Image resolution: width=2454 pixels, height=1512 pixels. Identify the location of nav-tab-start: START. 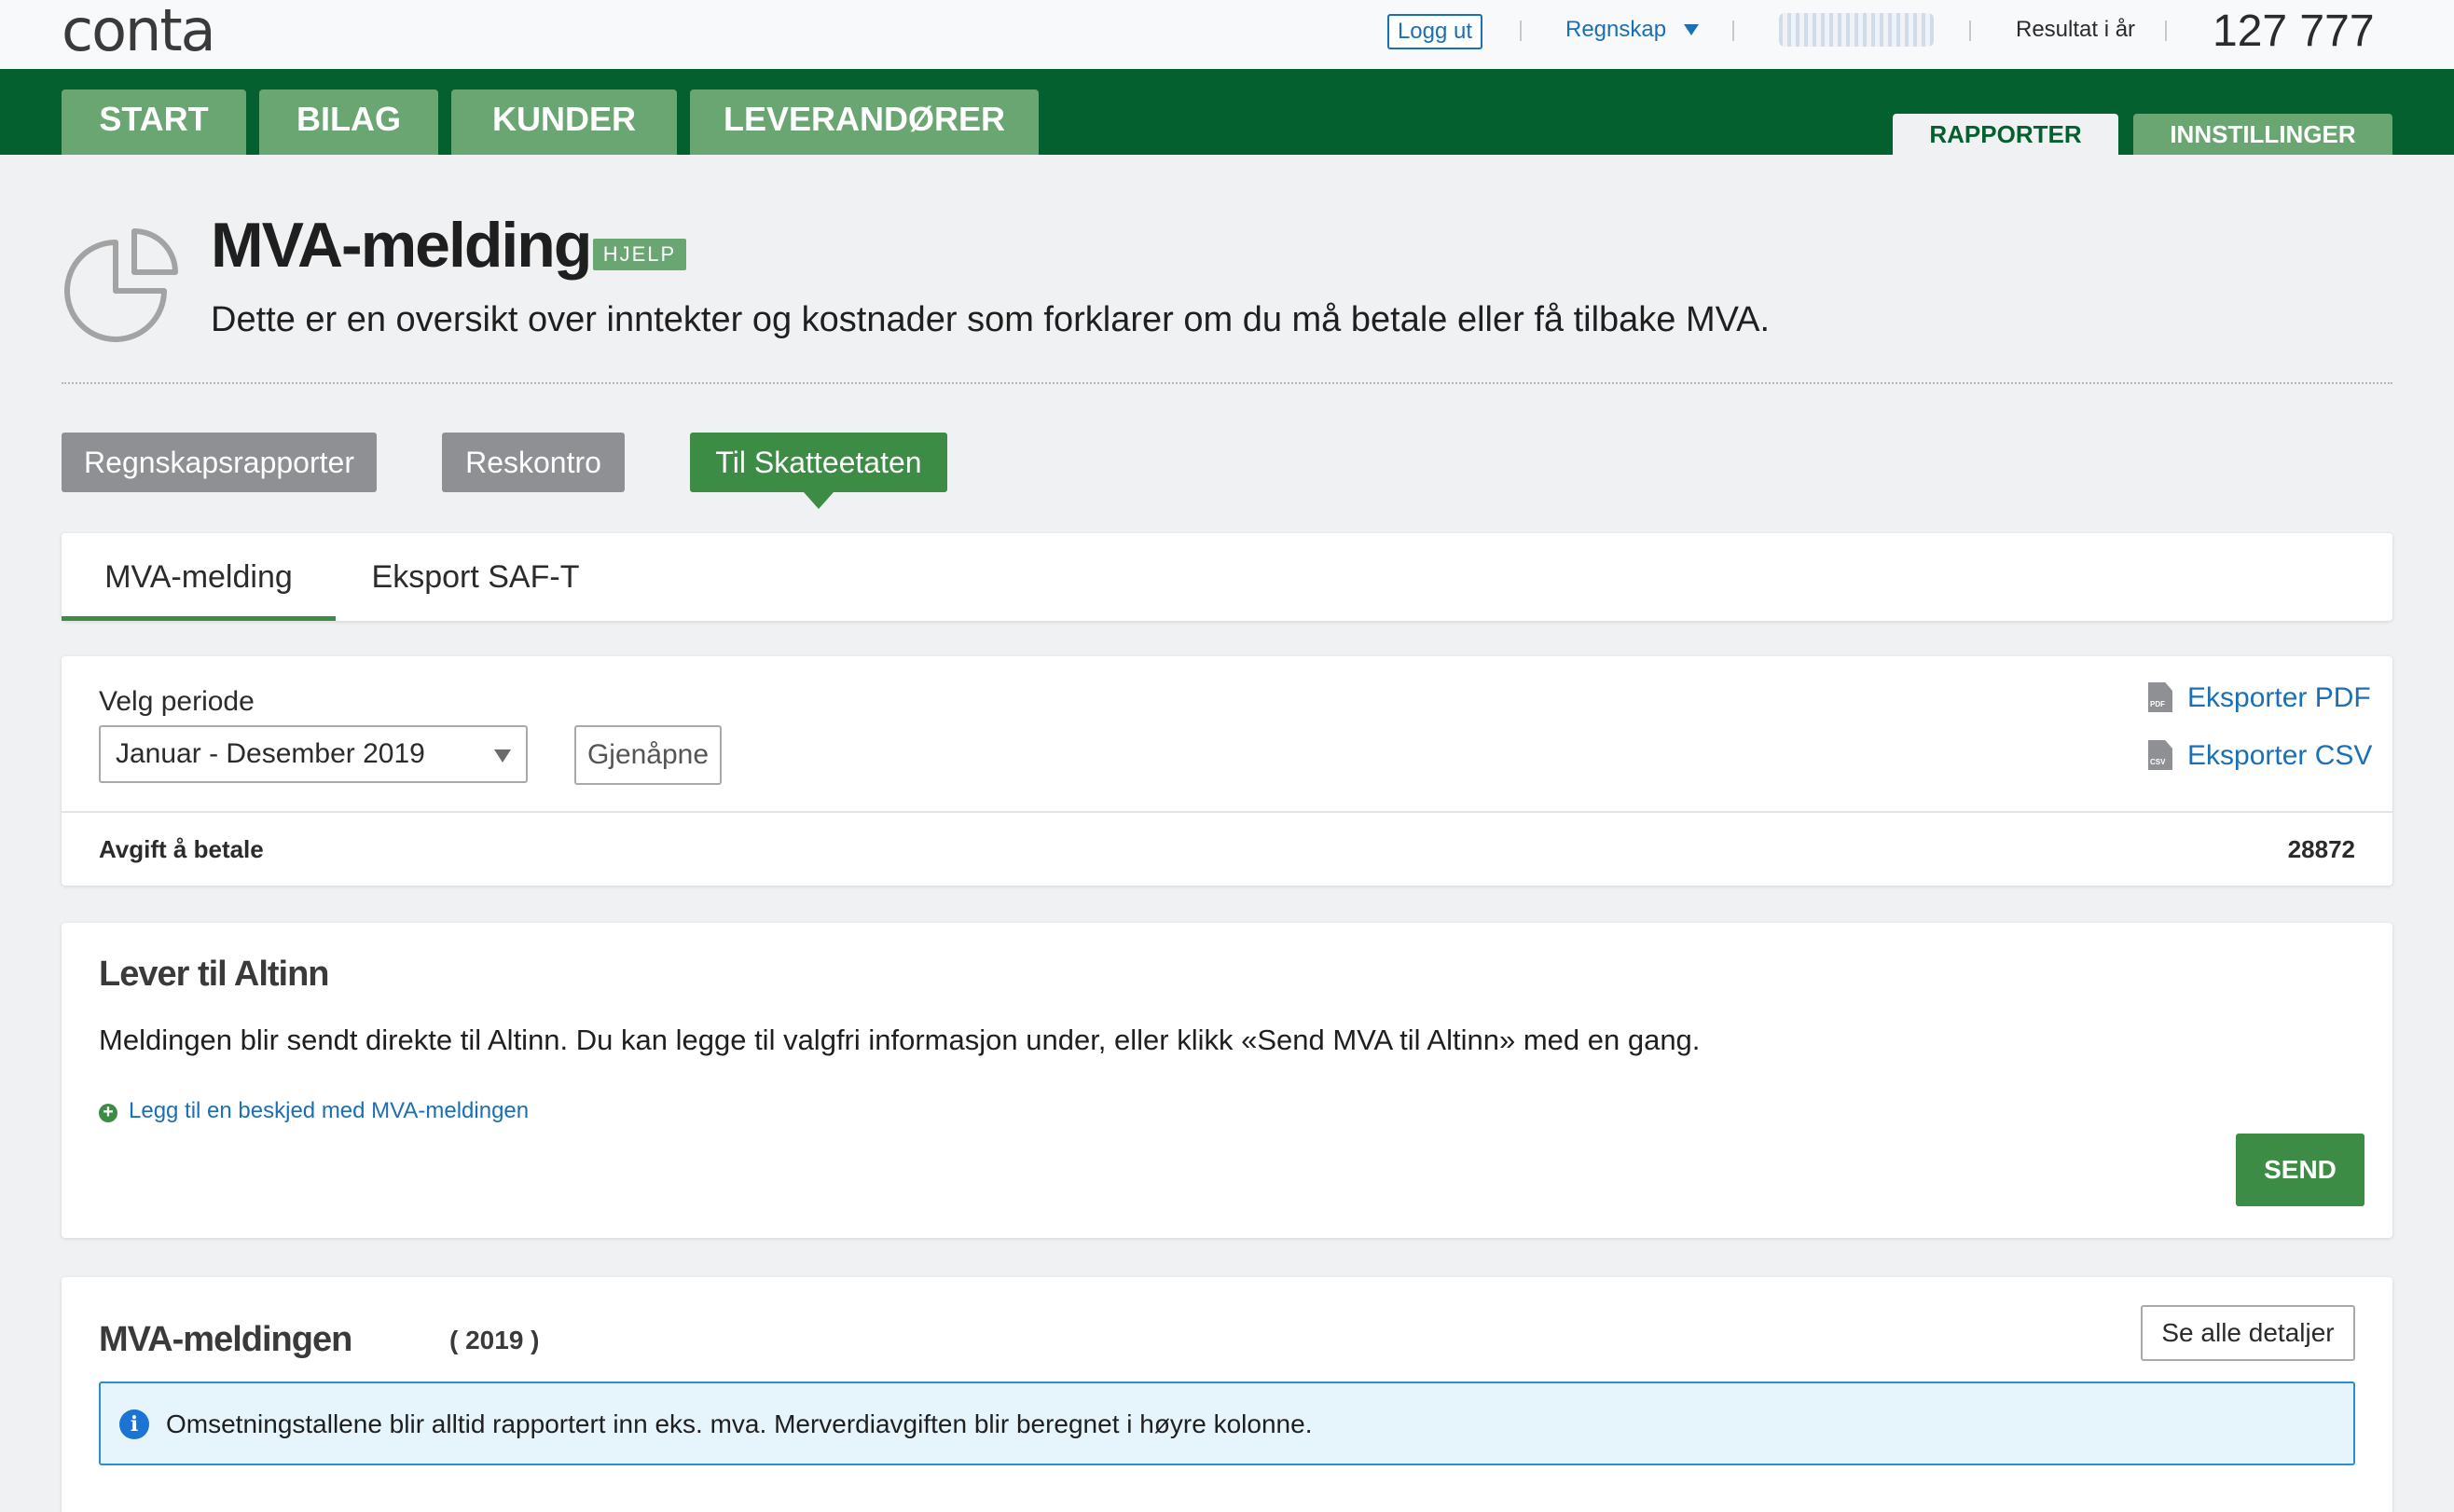
(154, 122).